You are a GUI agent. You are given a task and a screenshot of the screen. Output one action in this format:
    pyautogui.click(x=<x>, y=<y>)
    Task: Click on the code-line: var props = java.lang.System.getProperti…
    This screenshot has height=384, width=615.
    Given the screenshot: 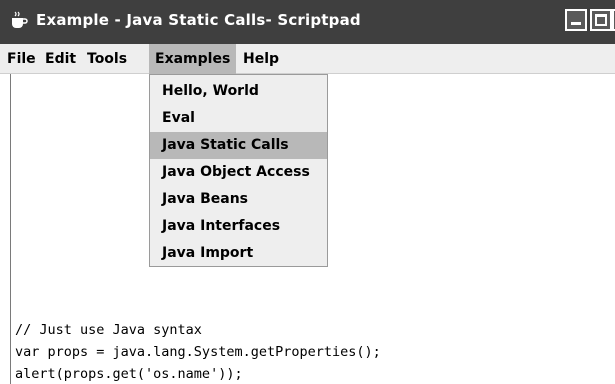 What is the action you would take?
    pyautogui.click(x=198, y=352)
    